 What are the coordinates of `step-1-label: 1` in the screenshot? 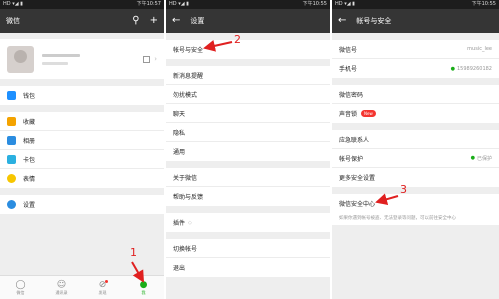 It's located at (133, 252).